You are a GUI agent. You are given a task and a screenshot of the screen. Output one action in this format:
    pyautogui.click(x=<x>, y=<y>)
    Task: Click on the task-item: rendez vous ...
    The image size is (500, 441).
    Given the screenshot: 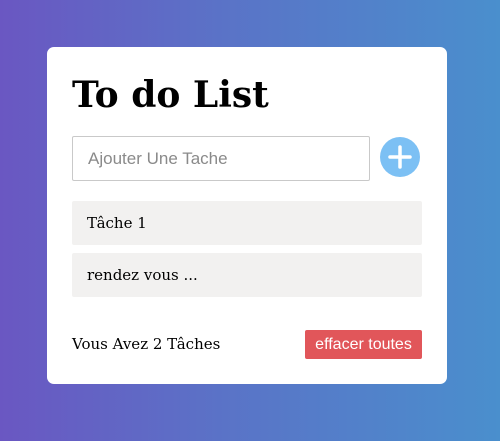 What is the action you would take?
    pyautogui.click(x=247, y=275)
    